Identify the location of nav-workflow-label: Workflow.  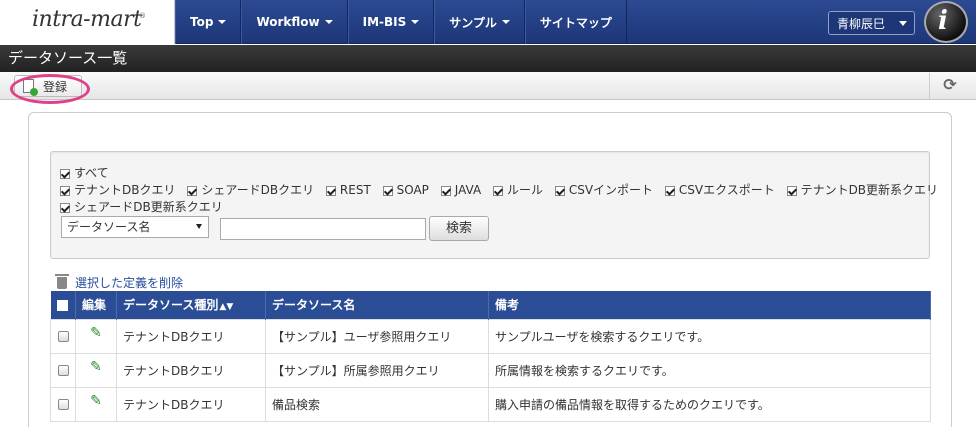
(288, 22).